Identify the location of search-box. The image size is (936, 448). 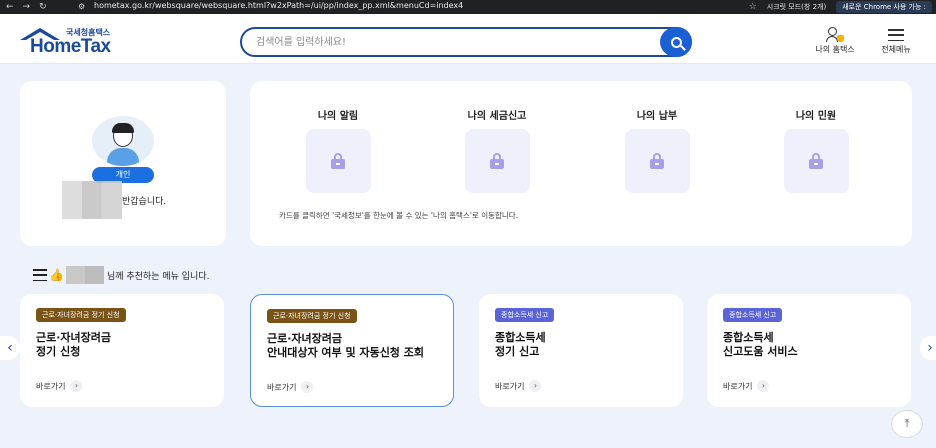
(466, 42).